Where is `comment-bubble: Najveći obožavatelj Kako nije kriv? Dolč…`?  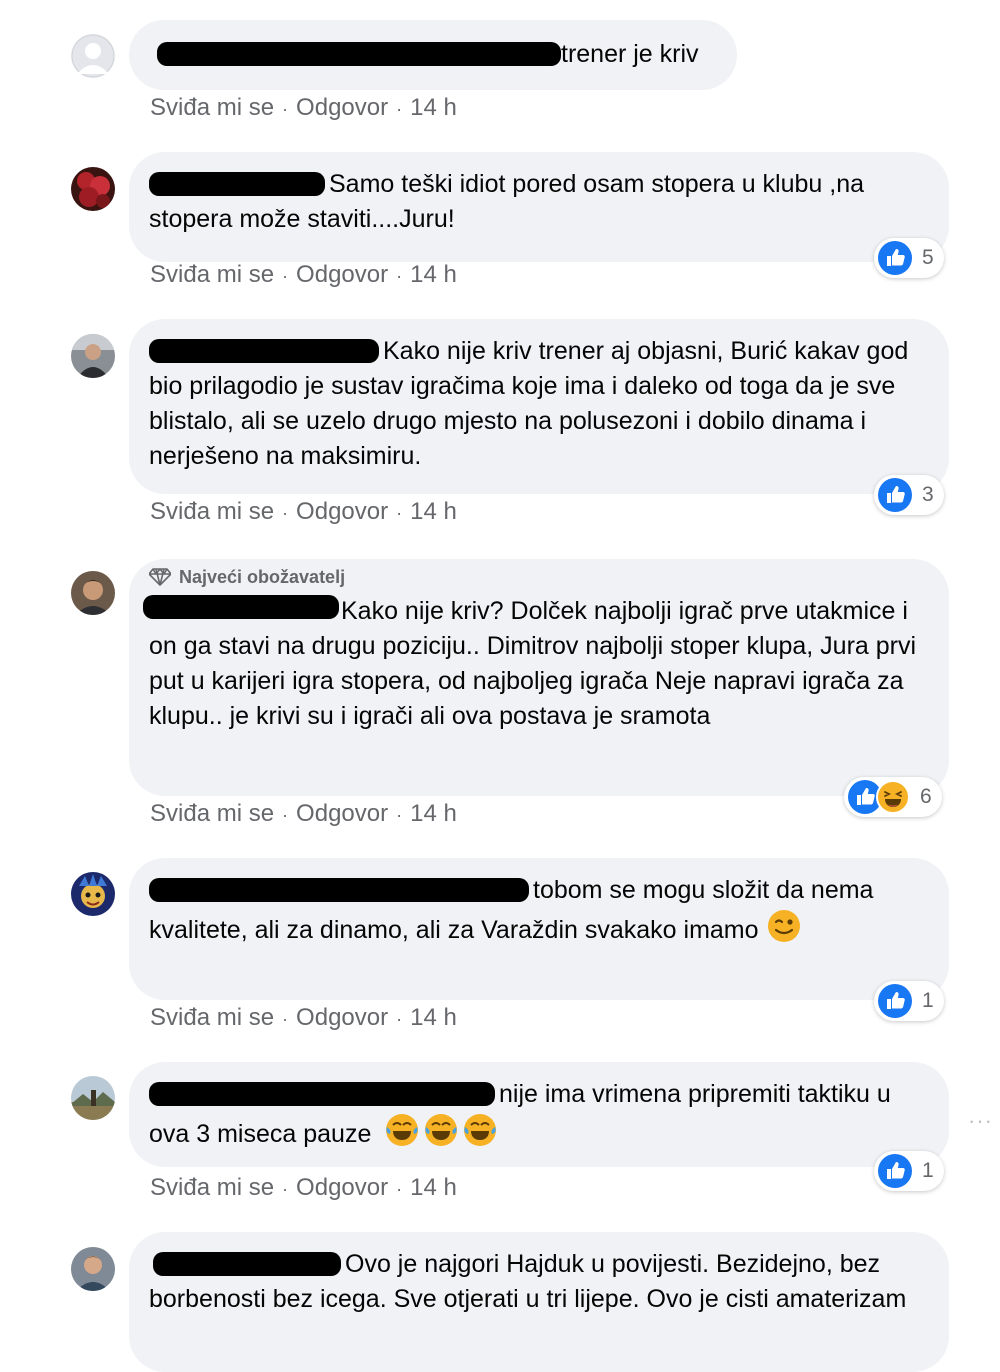 comment-bubble: Najveći obožavatelj Kako nije kriv? Dolč… is located at coordinates (539, 677).